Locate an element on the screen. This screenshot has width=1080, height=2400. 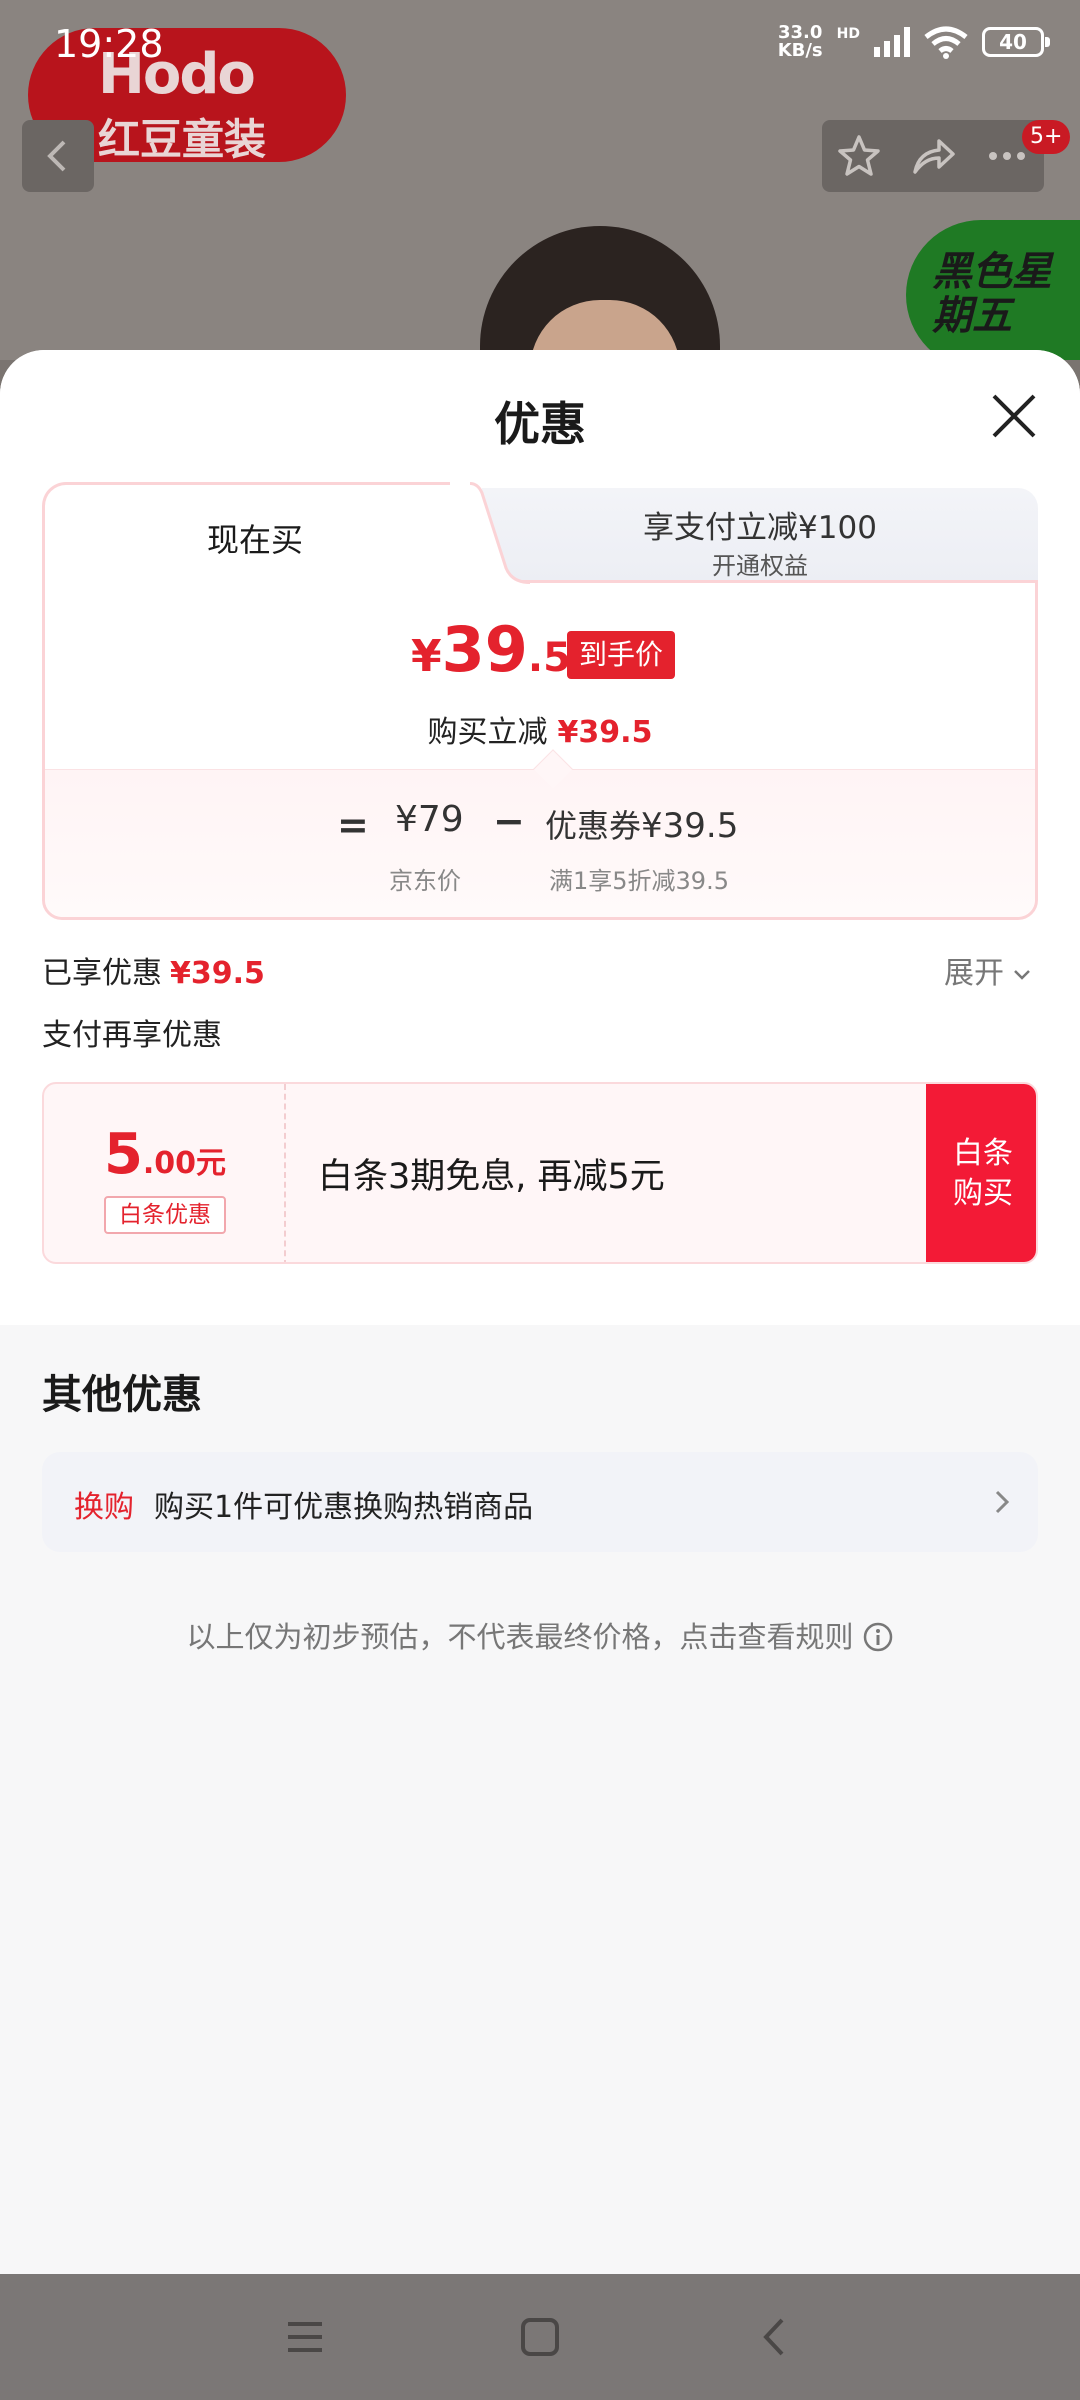
chevron-right-icon is located at coordinates (1002, 1502).